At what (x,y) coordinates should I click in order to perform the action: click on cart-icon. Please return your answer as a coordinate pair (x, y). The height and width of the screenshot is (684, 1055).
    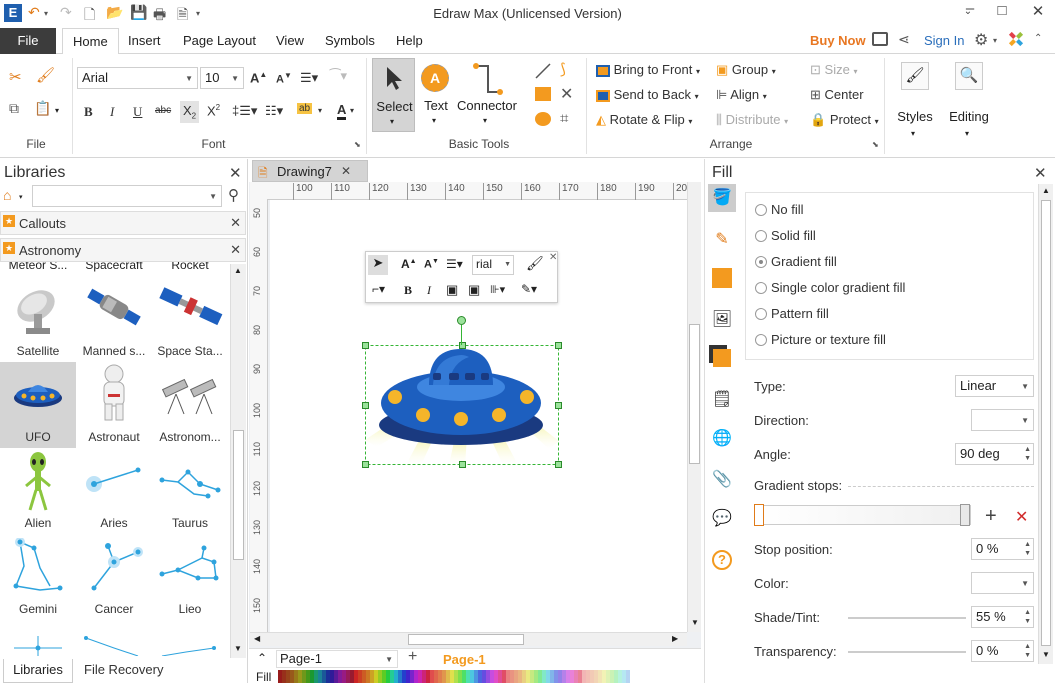
    Looking at the image, I should click on (880, 39).